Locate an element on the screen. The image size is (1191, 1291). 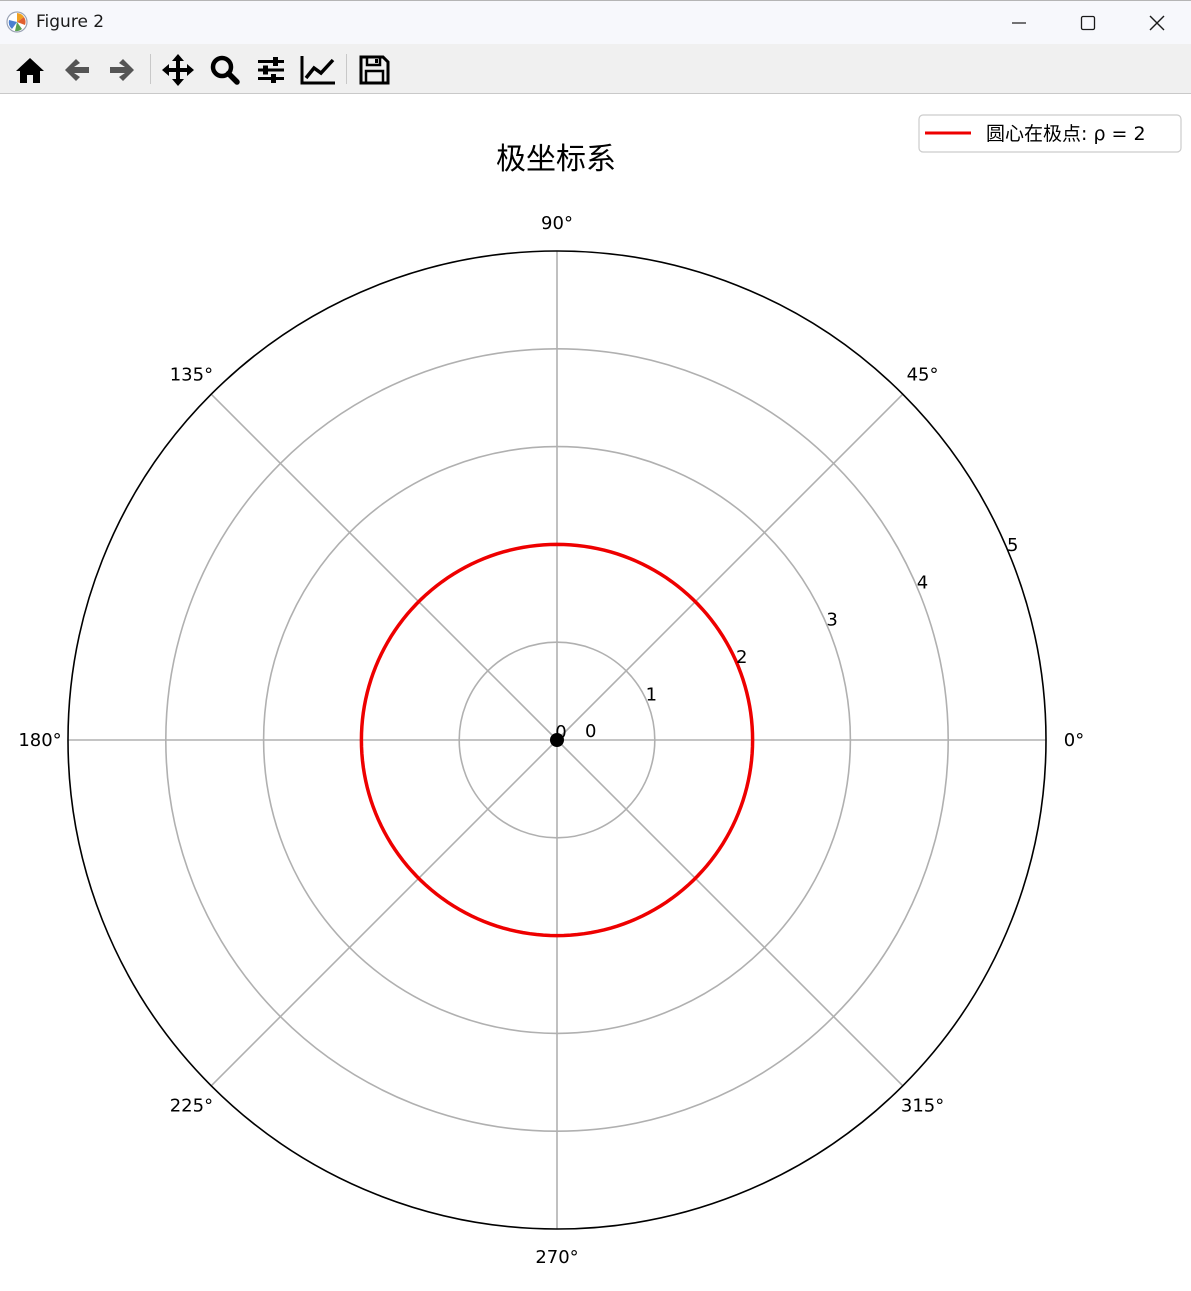
theta-tick-label: 315° is located at coordinates (922, 1106).